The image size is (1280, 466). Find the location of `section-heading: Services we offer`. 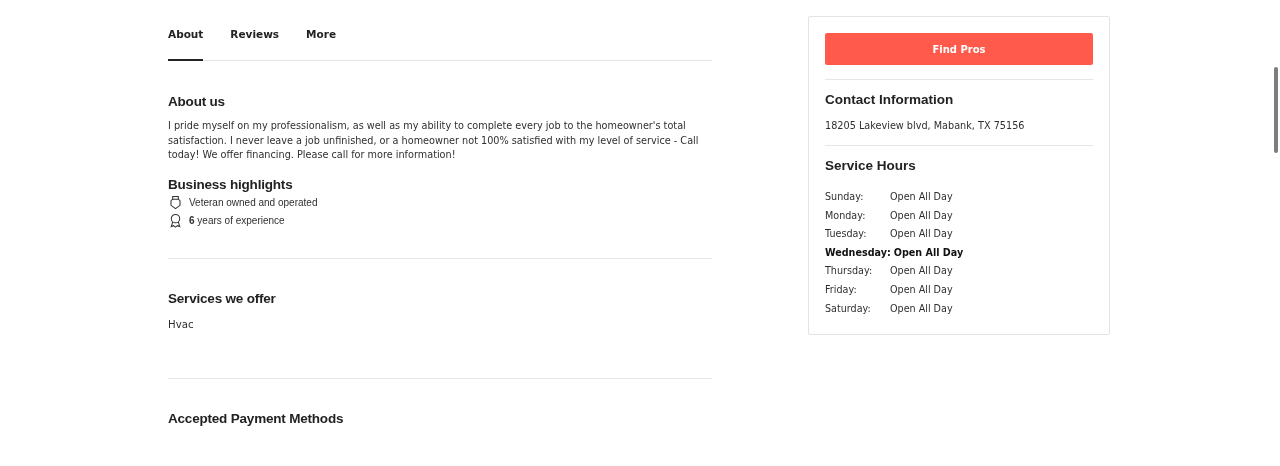

section-heading: Services we offer is located at coordinates (222, 298).